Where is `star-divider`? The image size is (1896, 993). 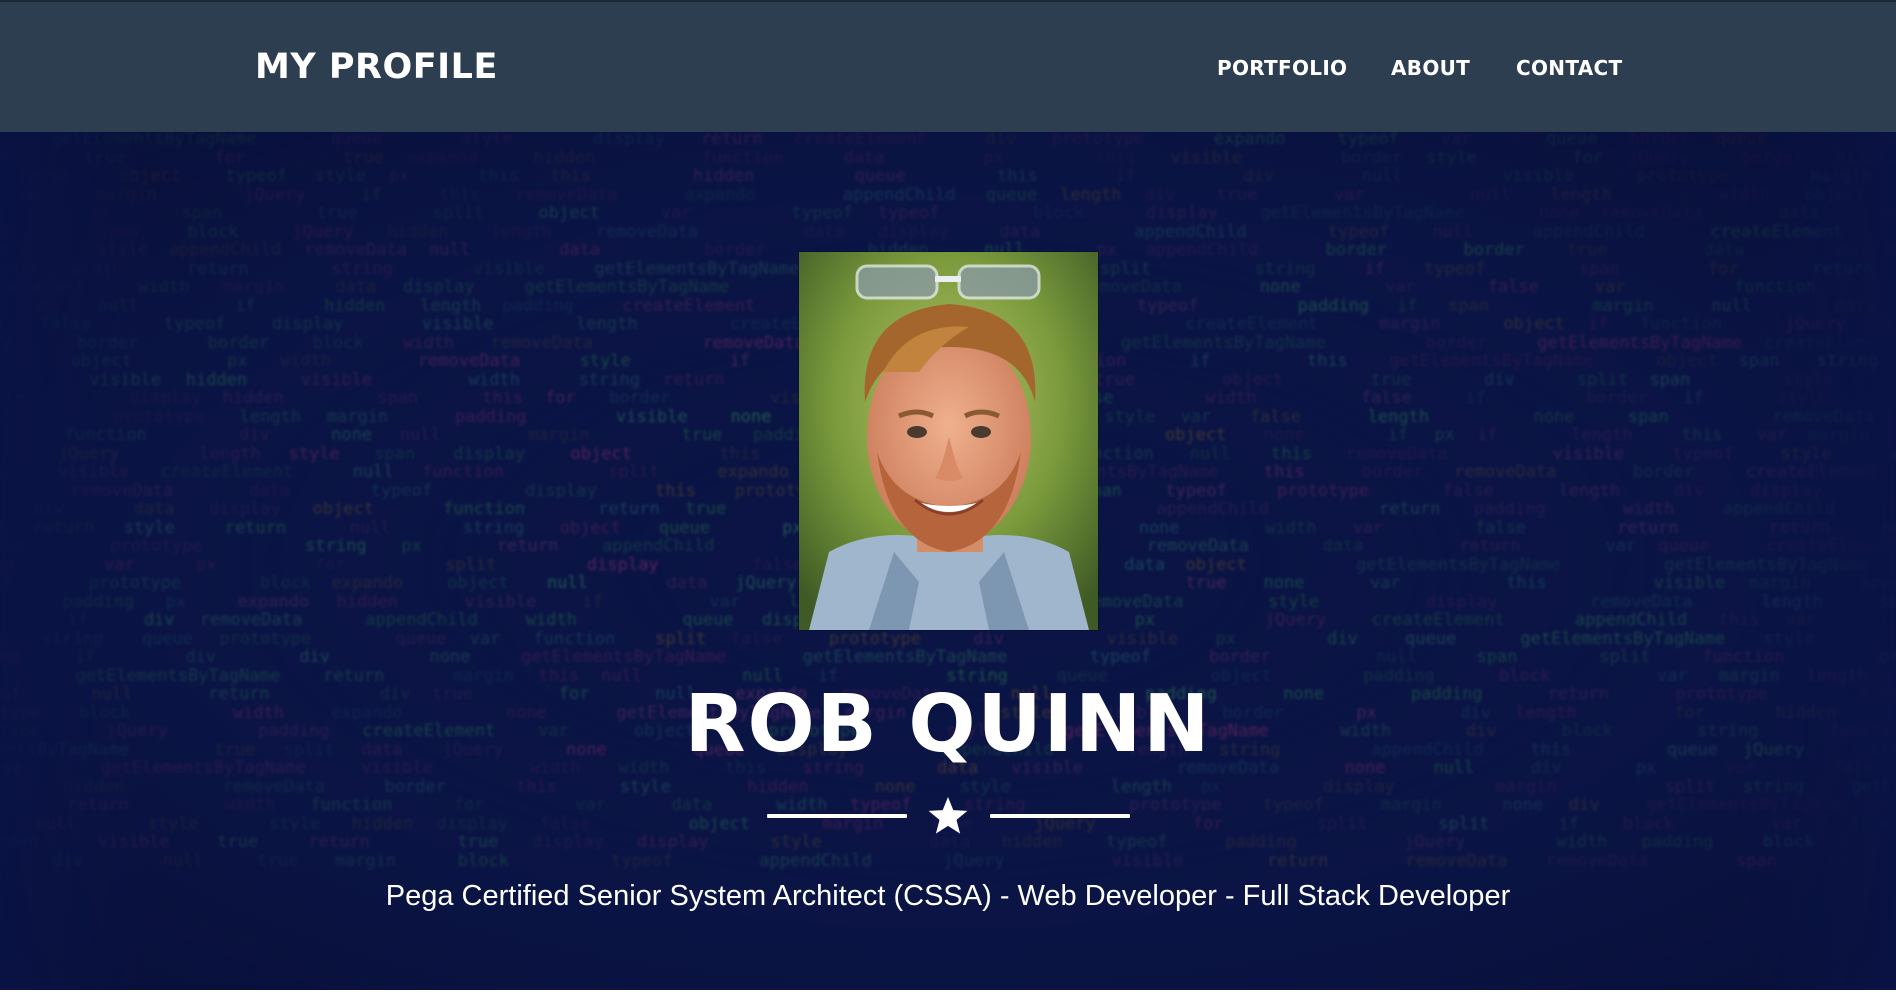 star-divider is located at coordinates (948, 816).